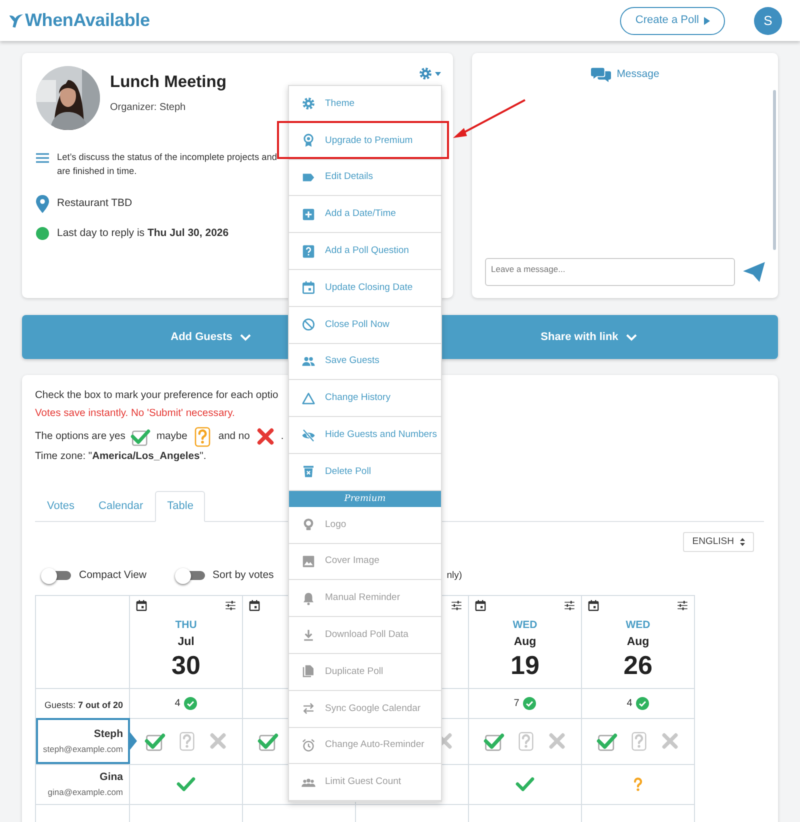 The image size is (800, 822). Describe the element at coordinates (113, 575) in the screenshot. I see `toggle-label: Compact View` at that location.